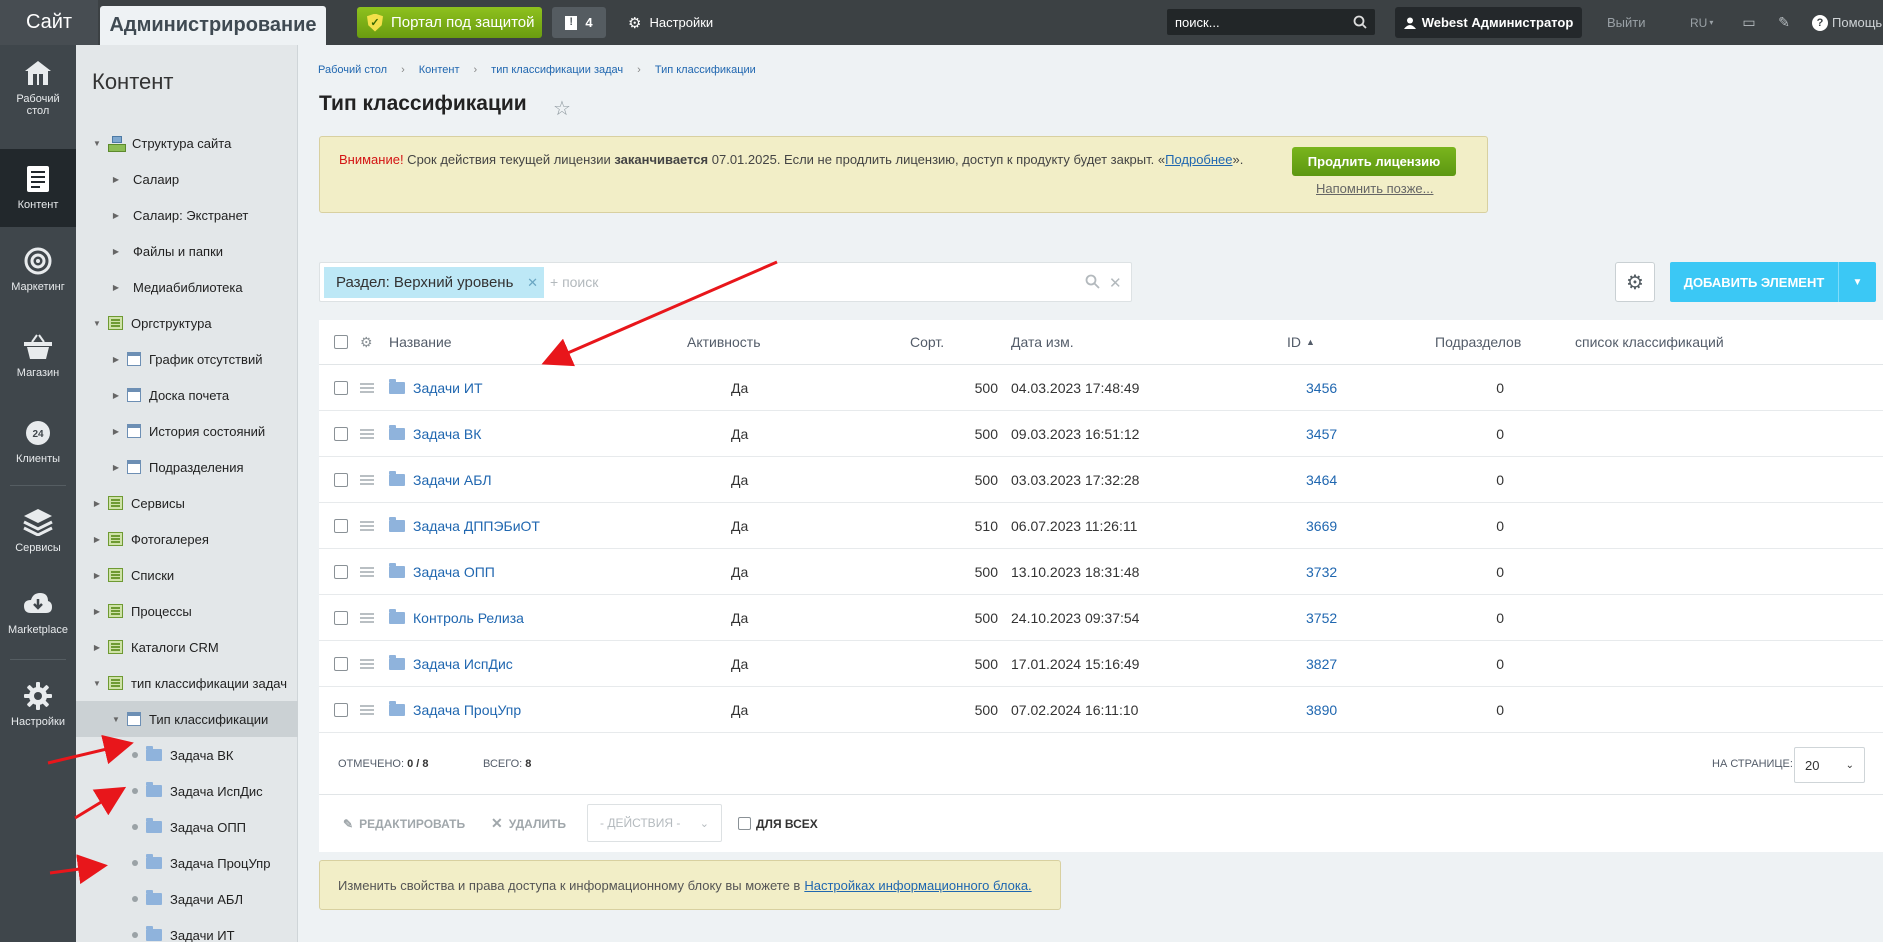 The image size is (1883, 942). I want to click on rail-item-marketplace: Marketplace, so click(38, 613).